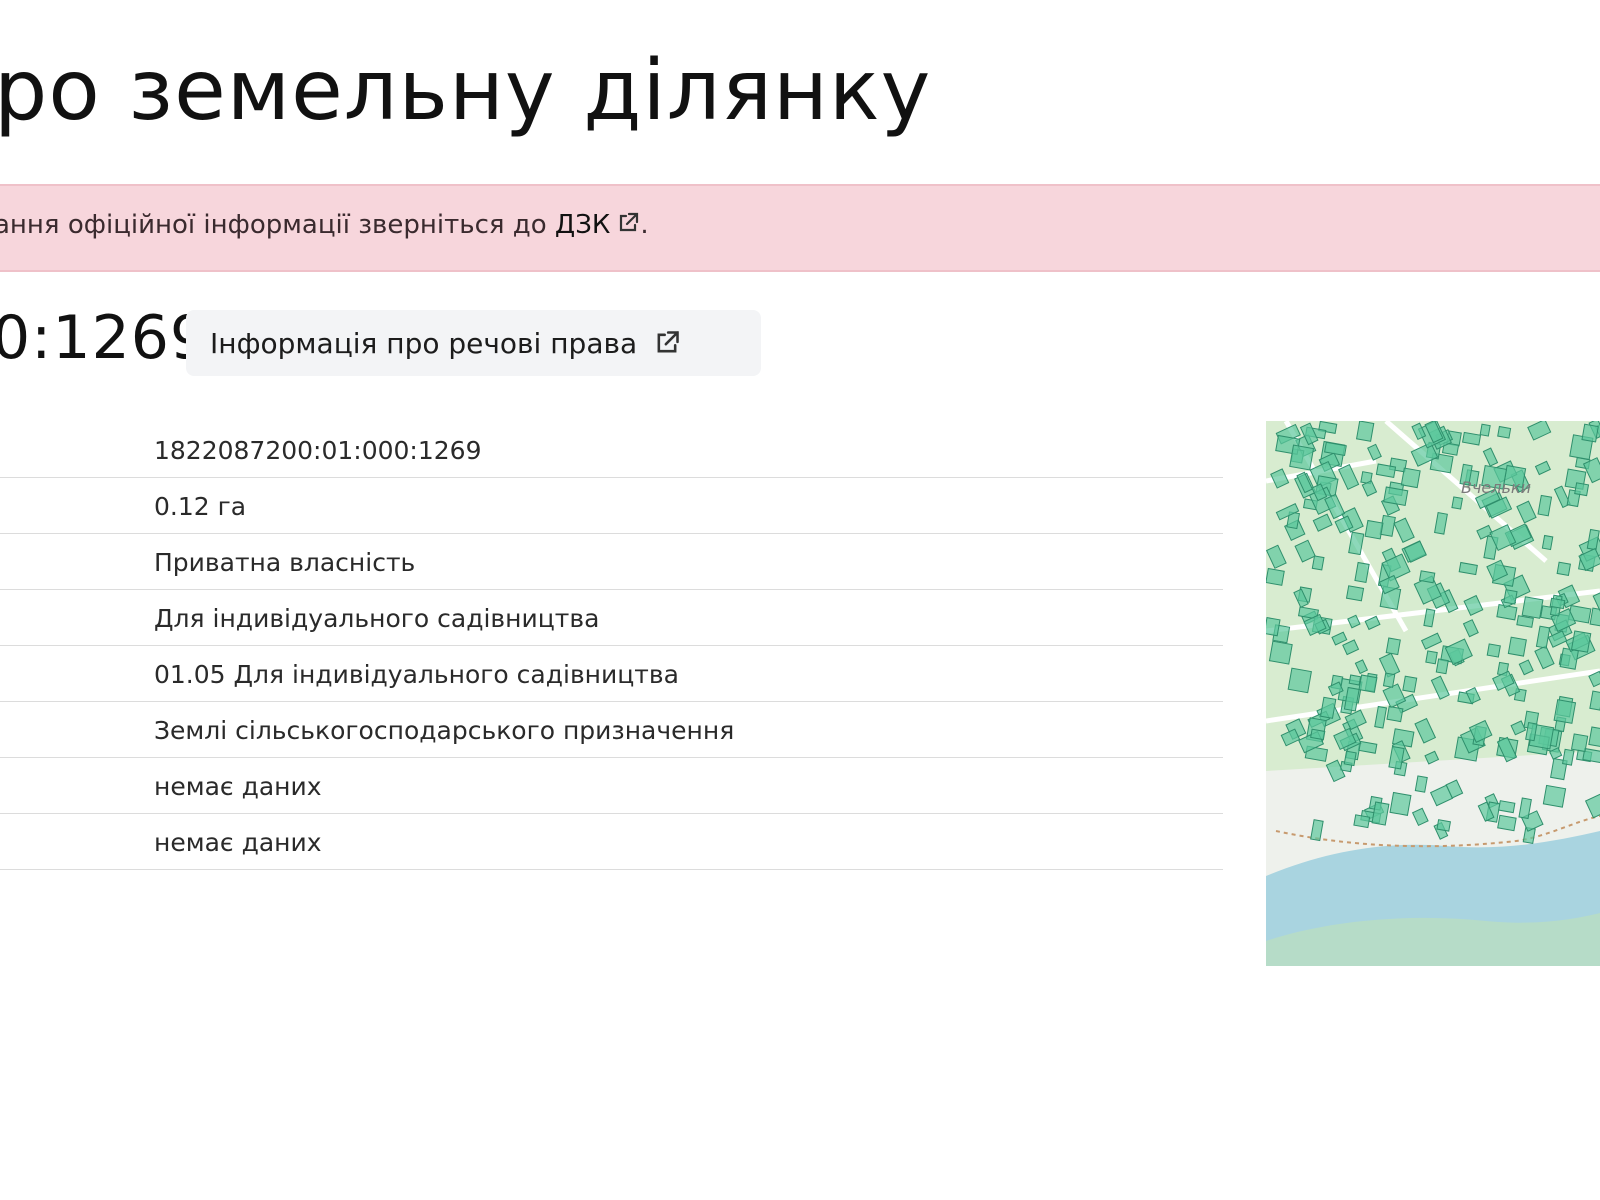 This screenshot has width=1600, height=1200. What do you see at coordinates (200, 506) in the screenshot?
I see `area-value: 0.12 га` at bounding box center [200, 506].